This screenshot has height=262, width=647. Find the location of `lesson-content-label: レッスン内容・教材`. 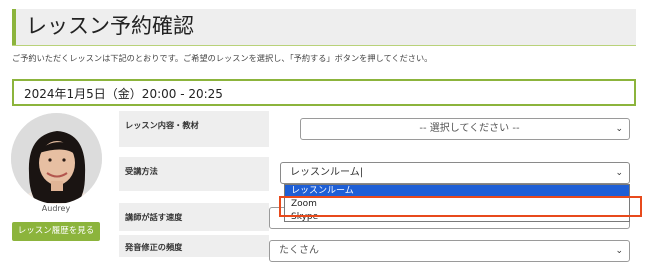

lesson-content-label: レッスン内容・教材 is located at coordinates (194, 129).